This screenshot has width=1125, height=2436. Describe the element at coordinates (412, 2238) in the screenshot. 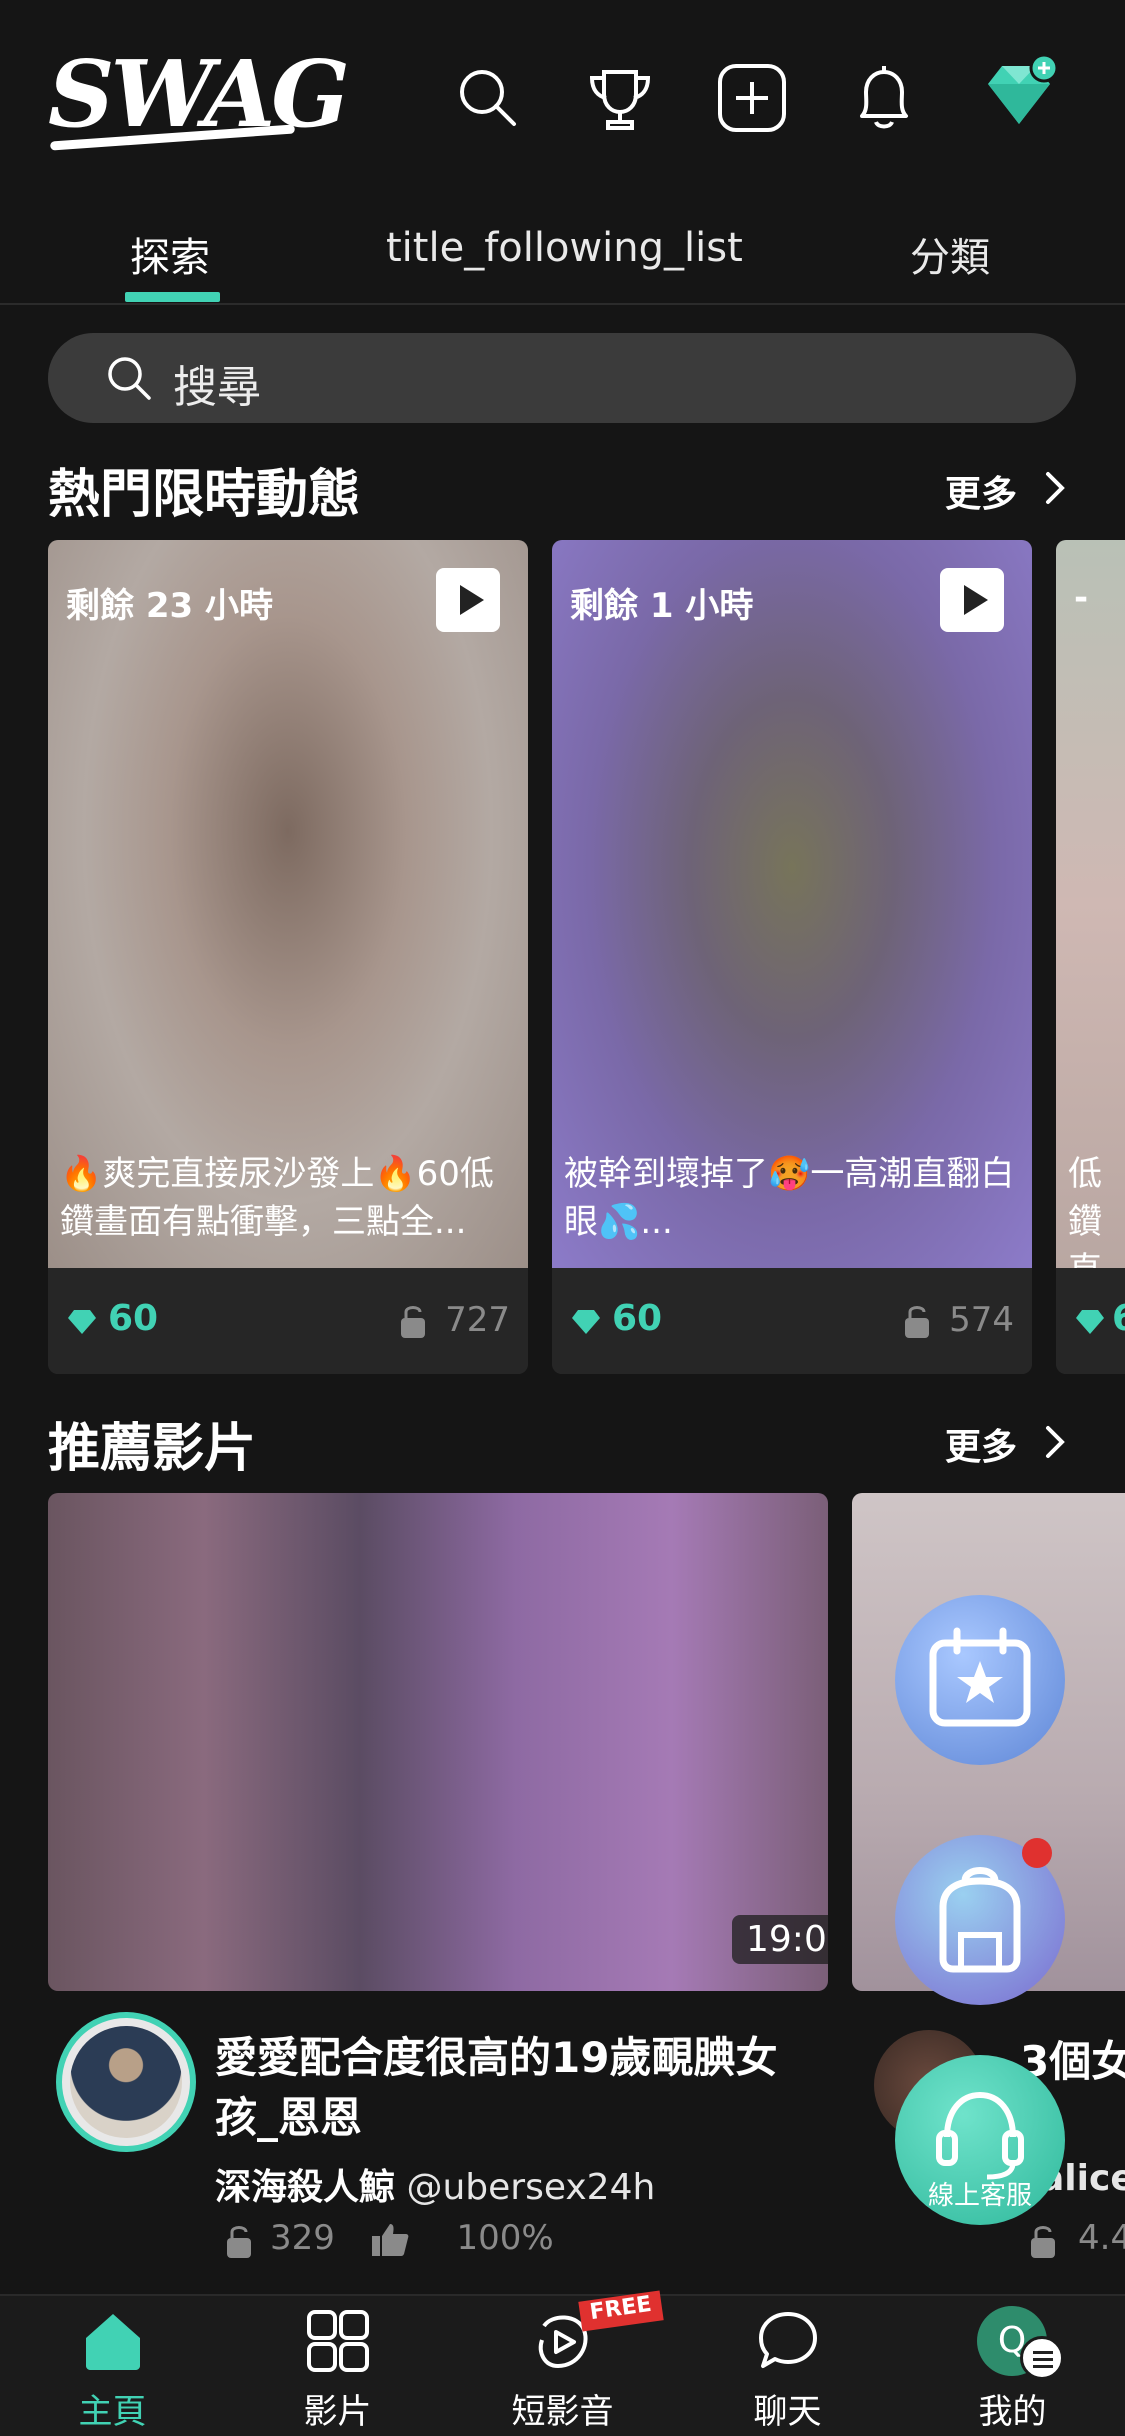

I see `video-stats: 329 100%` at that location.